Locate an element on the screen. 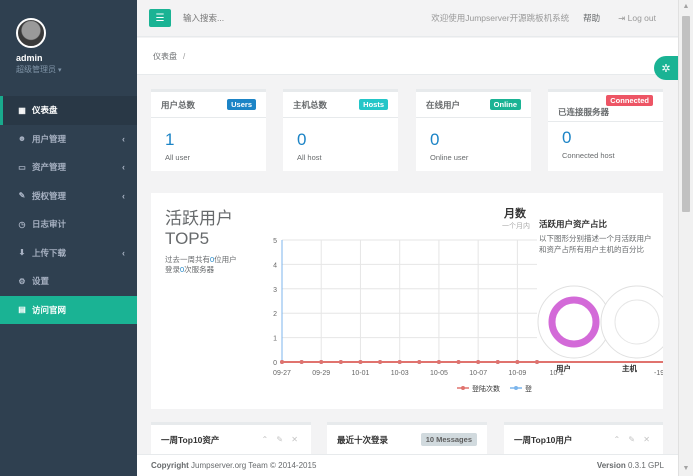 The image size is (693, 476). copyright-label: Copyright is located at coordinates (170, 465).